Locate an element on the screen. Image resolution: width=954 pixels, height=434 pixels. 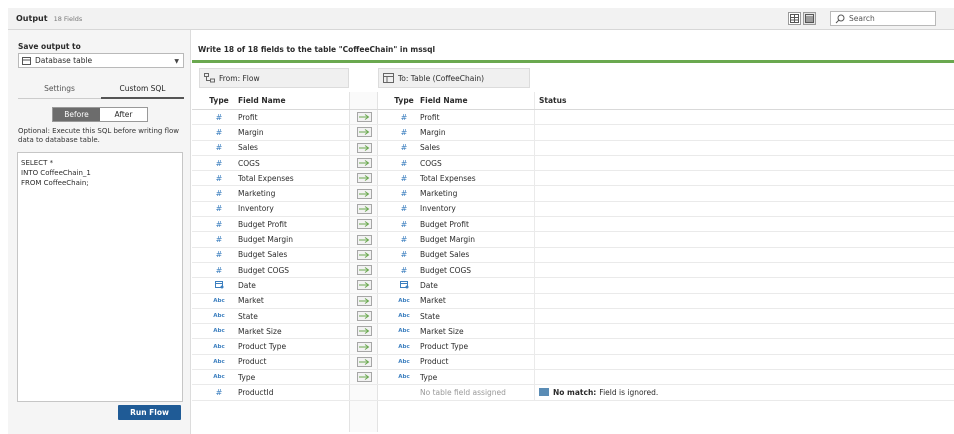
table-row: # Total Expenses # Total Expenses is located at coordinates (573, 179).